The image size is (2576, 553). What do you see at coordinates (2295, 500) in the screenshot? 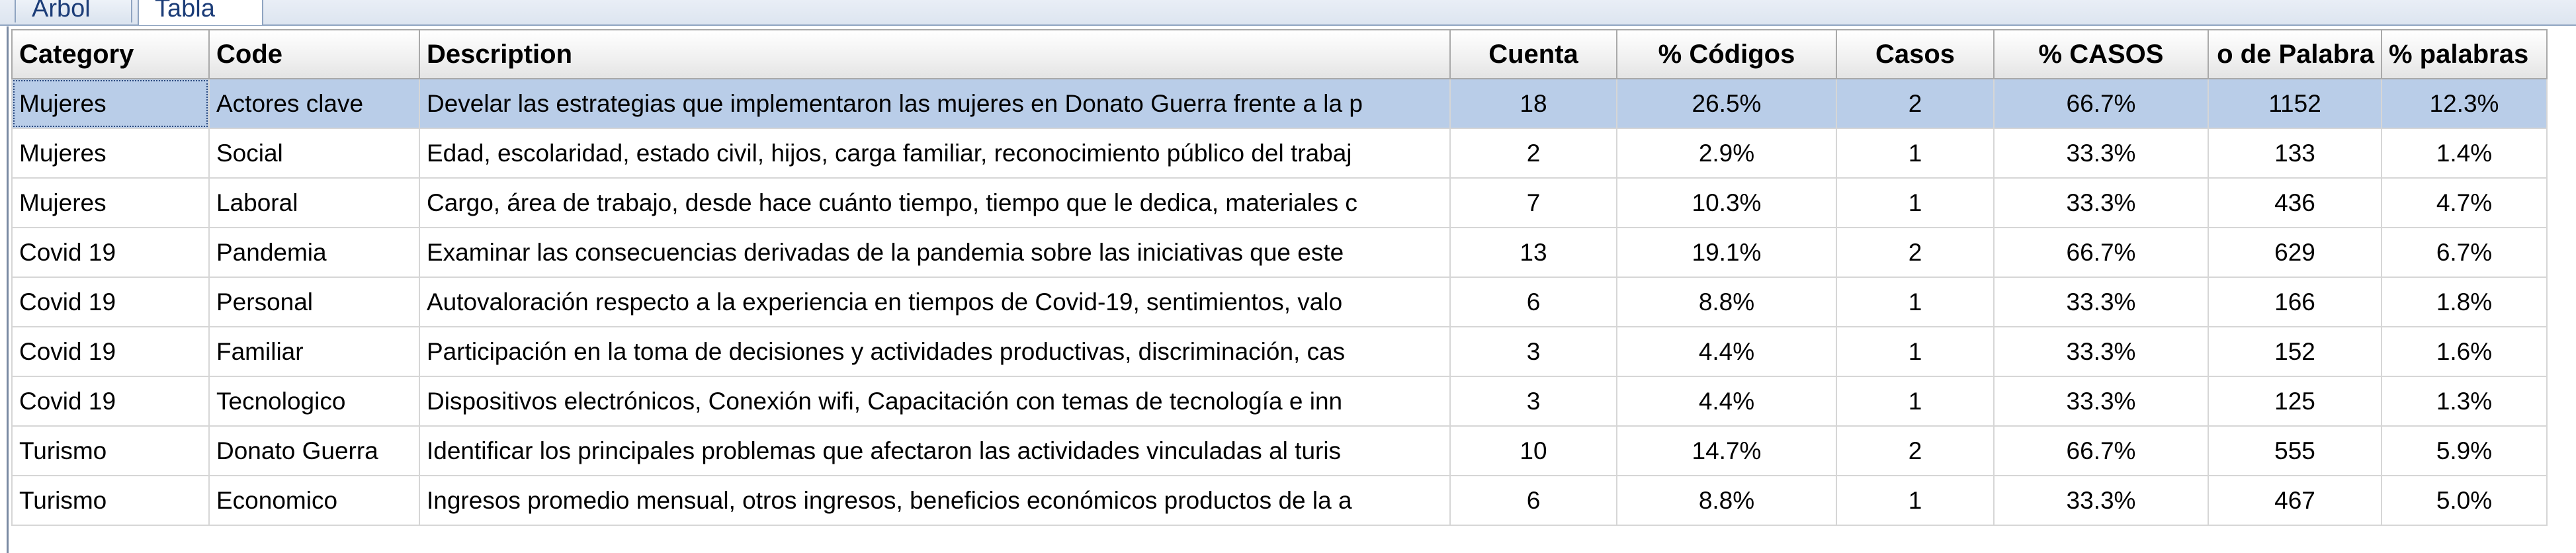
I see `num-palabras-cell: 467` at bounding box center [2295, 500].